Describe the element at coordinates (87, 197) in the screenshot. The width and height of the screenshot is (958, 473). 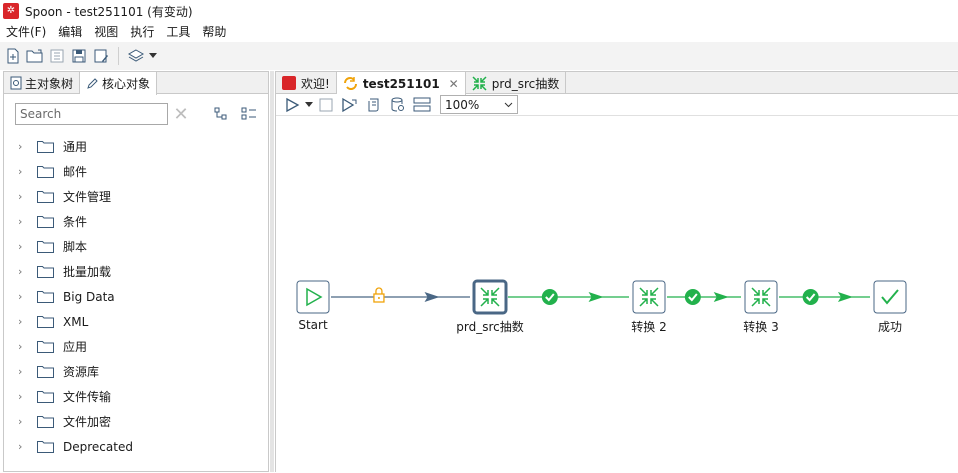
I see `tree-item-label: 文件管理` at that location.